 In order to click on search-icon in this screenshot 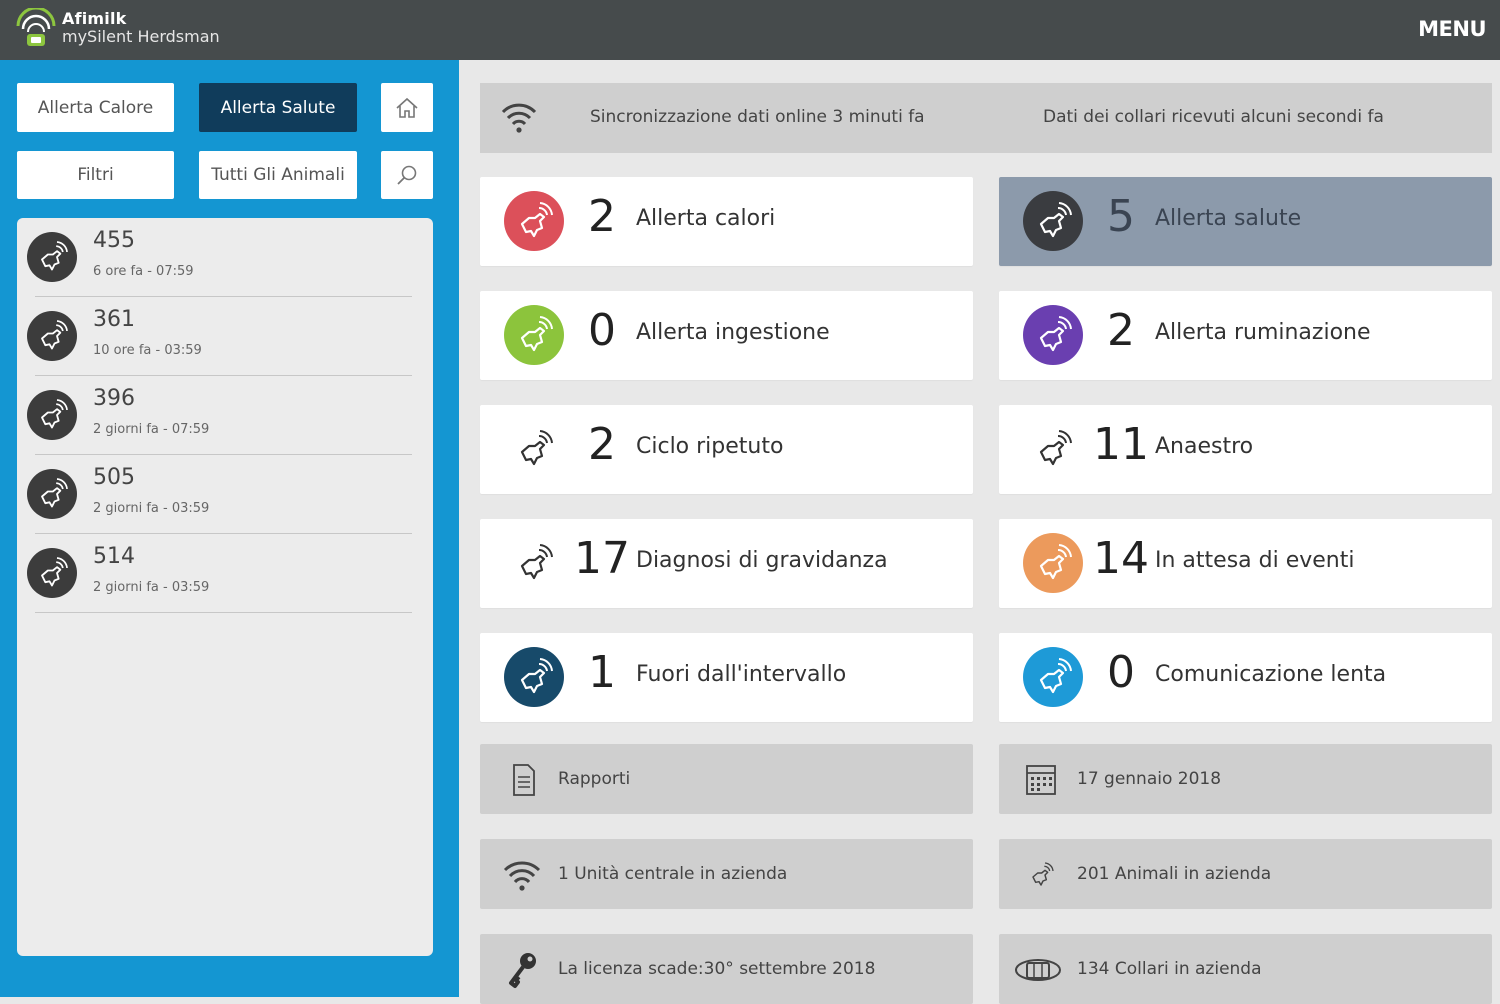, I will do `click(407, 175)`.